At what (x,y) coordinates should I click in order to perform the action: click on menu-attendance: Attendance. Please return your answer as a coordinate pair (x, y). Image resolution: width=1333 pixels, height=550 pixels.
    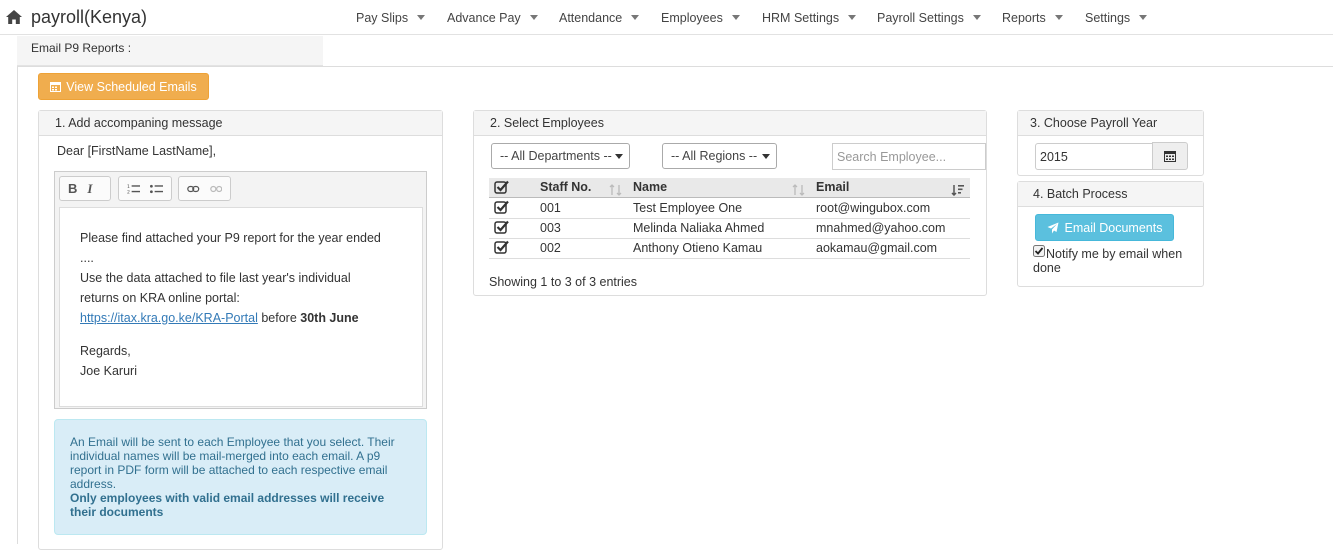
    Looking at the image, I should click on (599, 17).